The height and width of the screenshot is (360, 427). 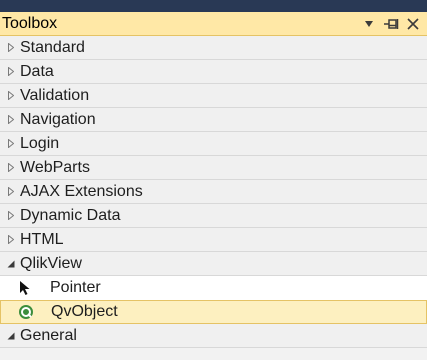 I want to click on toolbox-title: Toolbox, so click(x=30, y=23).